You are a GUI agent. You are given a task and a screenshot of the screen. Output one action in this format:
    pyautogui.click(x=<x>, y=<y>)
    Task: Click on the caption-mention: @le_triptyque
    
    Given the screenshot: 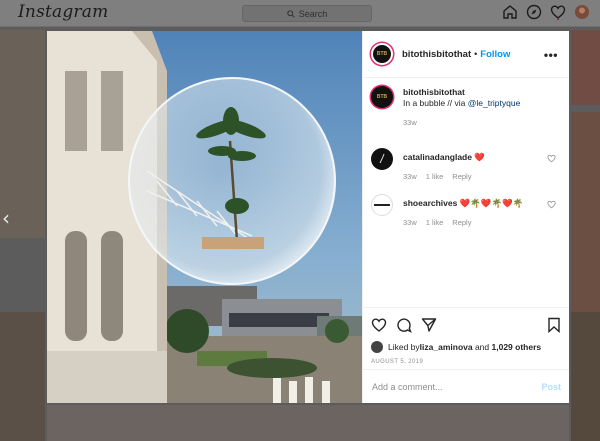 What is the action you would take?
    pyautogui.click(x=494, y=103)
    